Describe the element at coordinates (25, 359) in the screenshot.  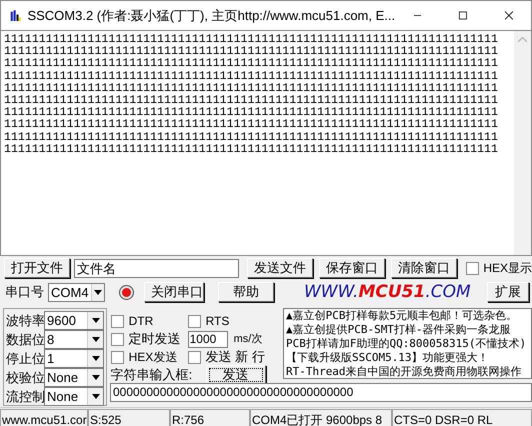
I see `setting-label: 停止位` at that location.